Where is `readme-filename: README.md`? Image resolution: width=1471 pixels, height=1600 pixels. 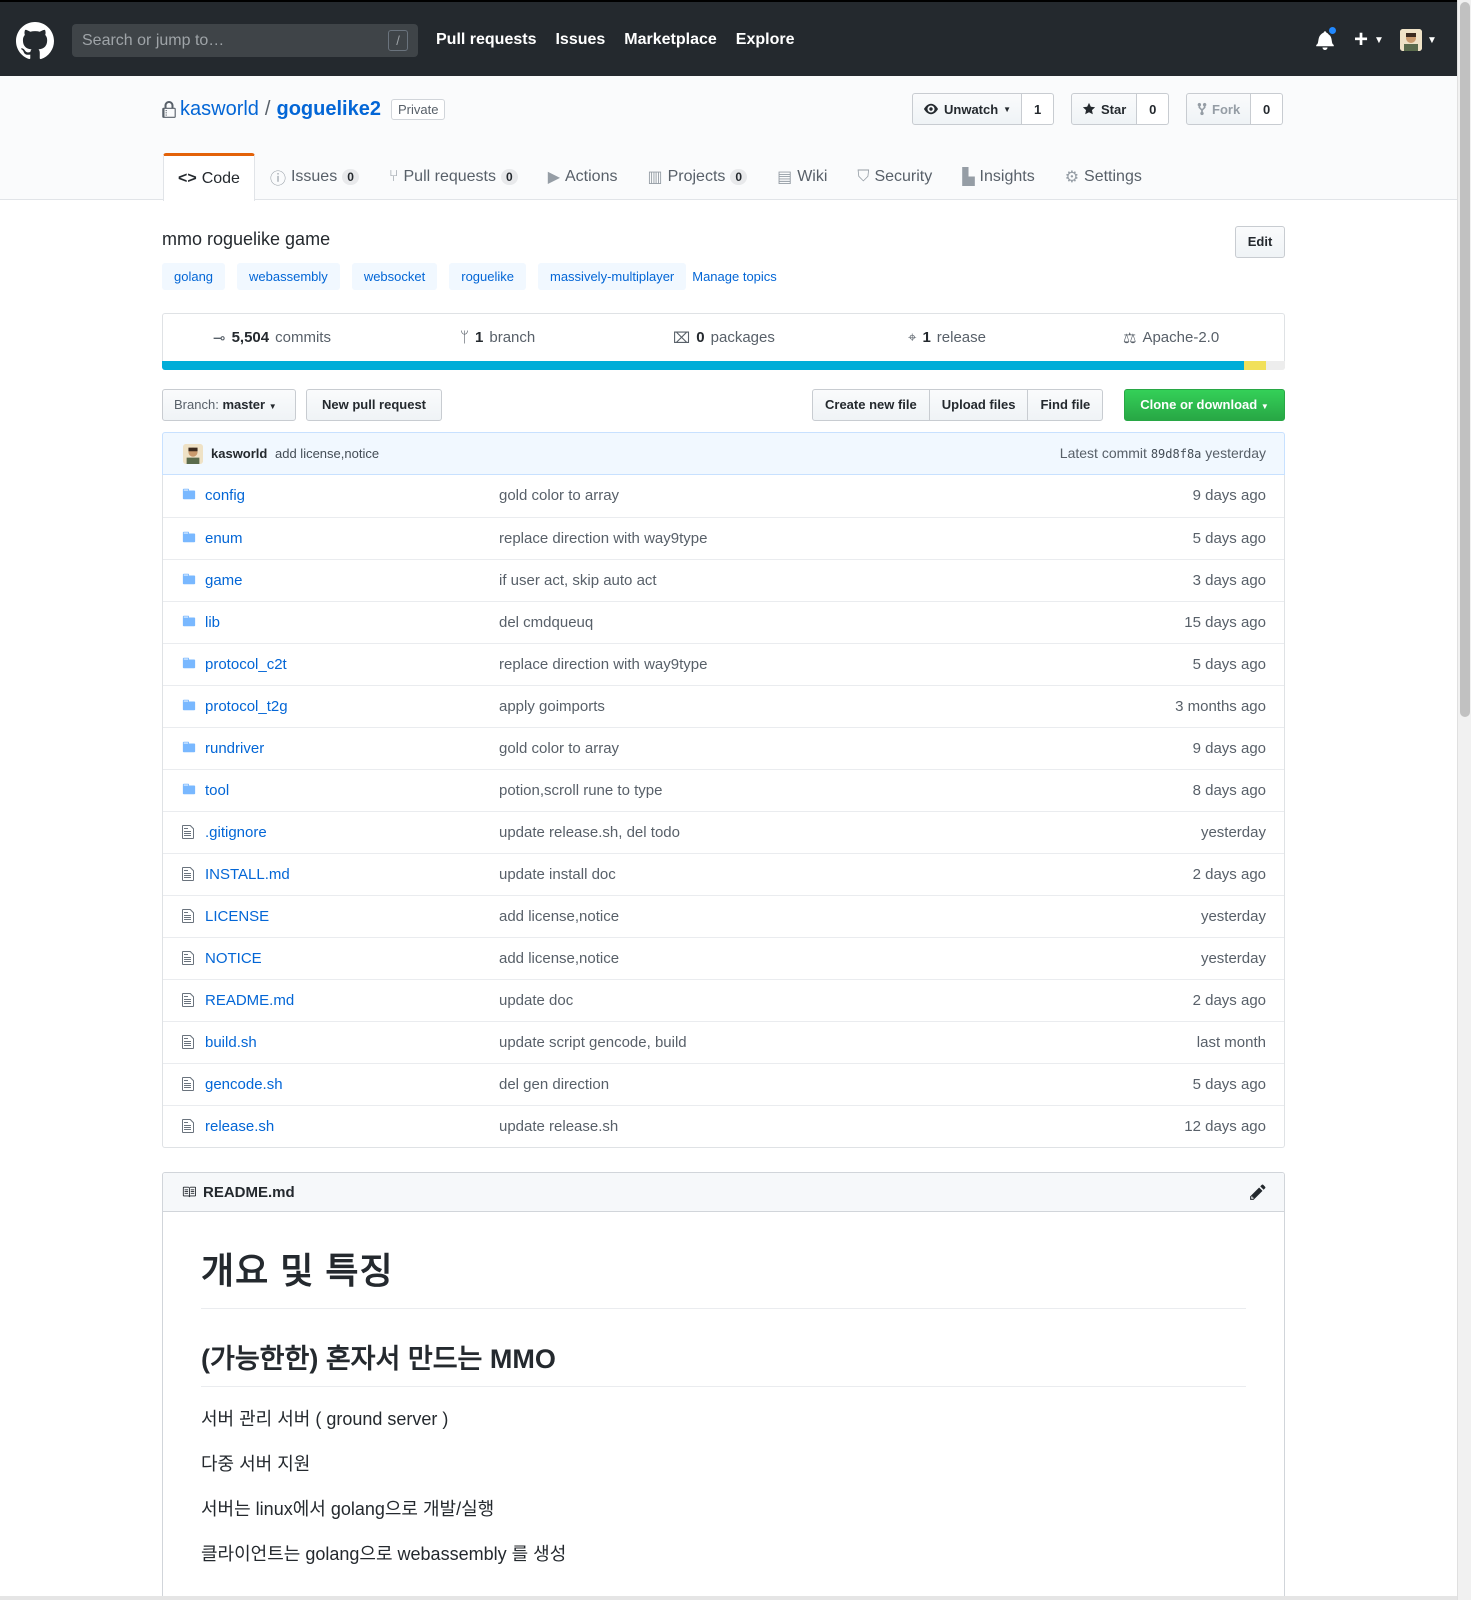
readme-filename: README.md is located at coordinates (249, 1192).